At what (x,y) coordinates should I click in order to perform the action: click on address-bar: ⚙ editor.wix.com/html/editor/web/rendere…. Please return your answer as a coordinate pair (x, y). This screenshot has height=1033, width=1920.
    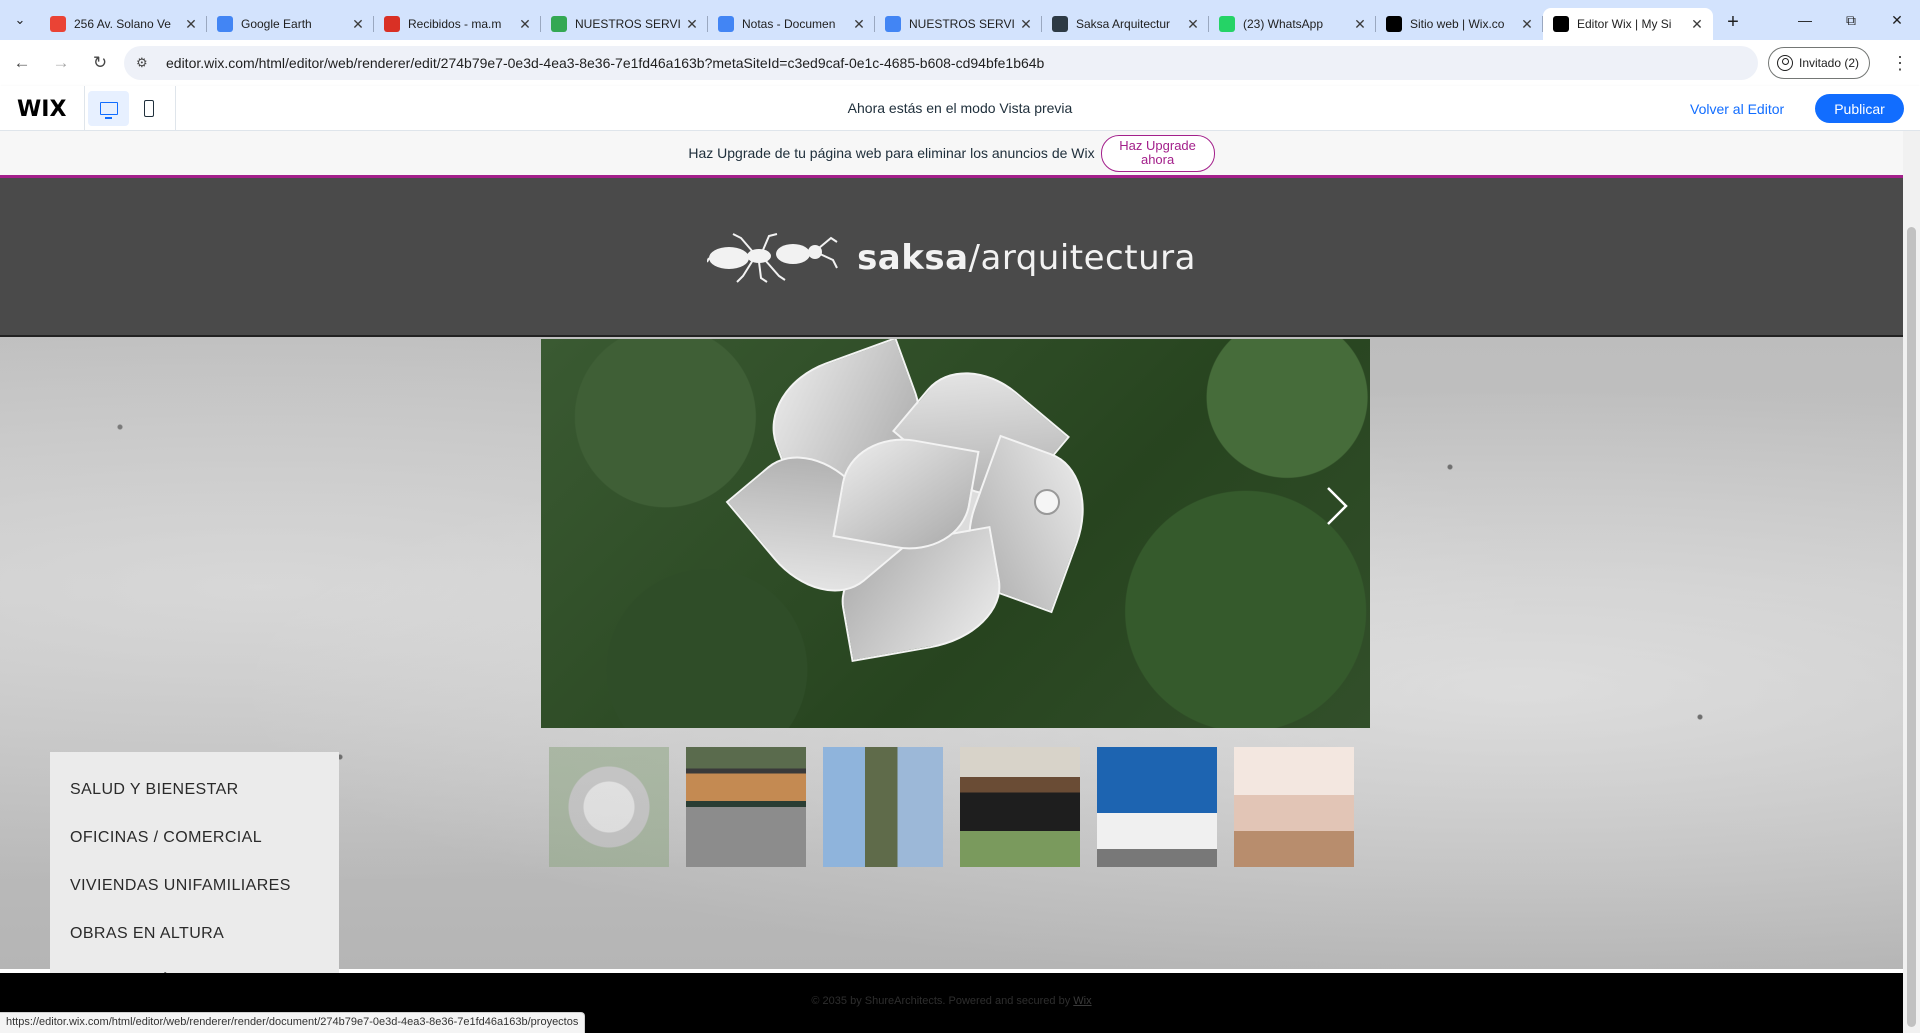
    Looking at the image, I should click on (941, 63).